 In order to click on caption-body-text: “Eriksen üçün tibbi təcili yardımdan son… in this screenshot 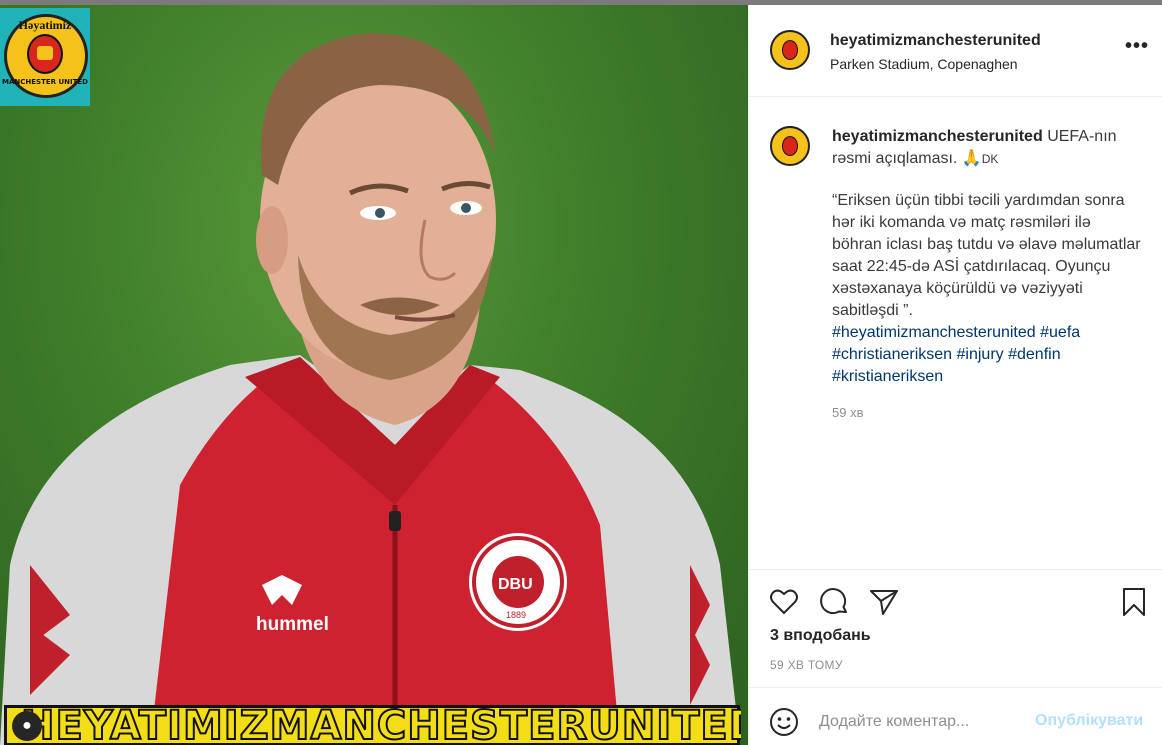, I will do `click(986, 255)`.